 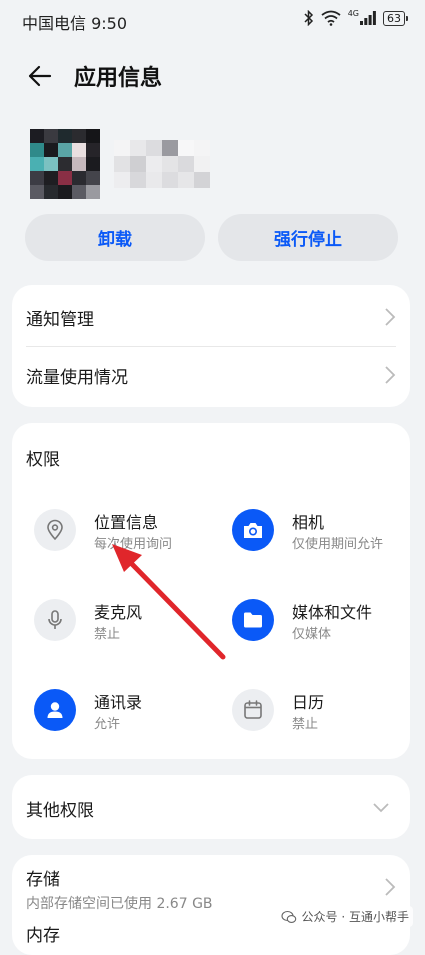 I want to click on force-stop-button: 强行停止, so click(x=308, y=237).